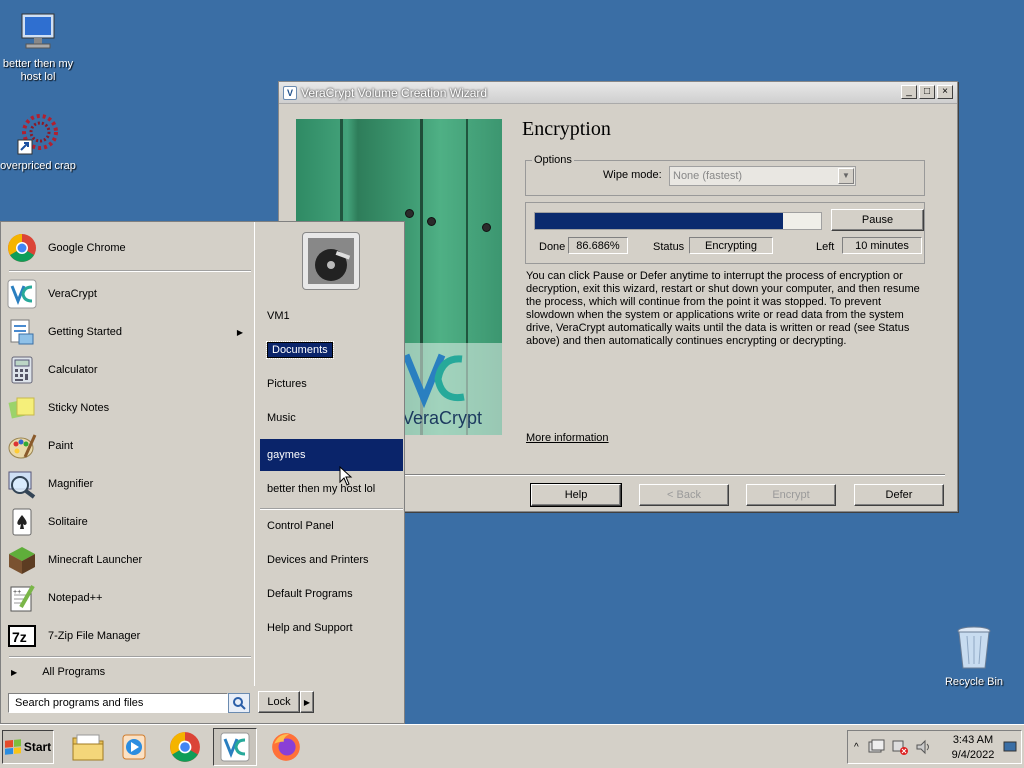  Describe the element at coordinates (28, 747) in the screenshot. I see `start-button: Start` at that location.